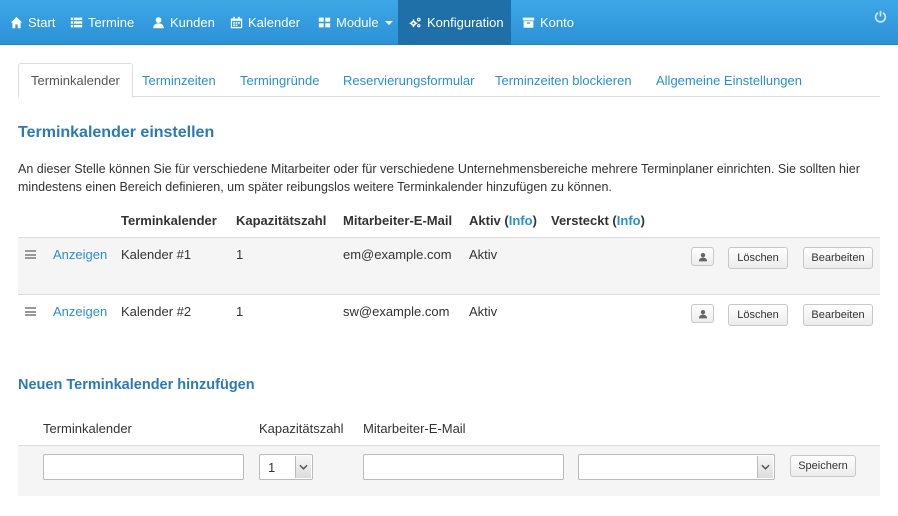 The image size is (898, 516). I want to click on capacity-select: 1, so click(286, 467).